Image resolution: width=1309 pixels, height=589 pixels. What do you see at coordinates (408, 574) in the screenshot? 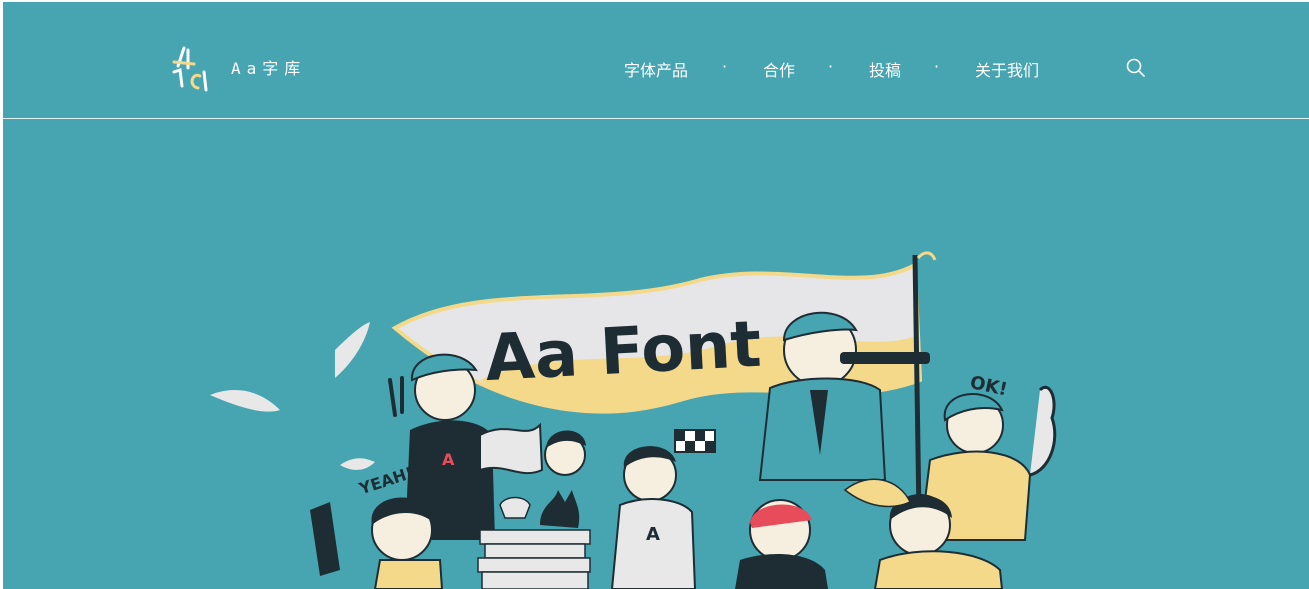
I see `striped-shirt` at bounding box center [408, 574].